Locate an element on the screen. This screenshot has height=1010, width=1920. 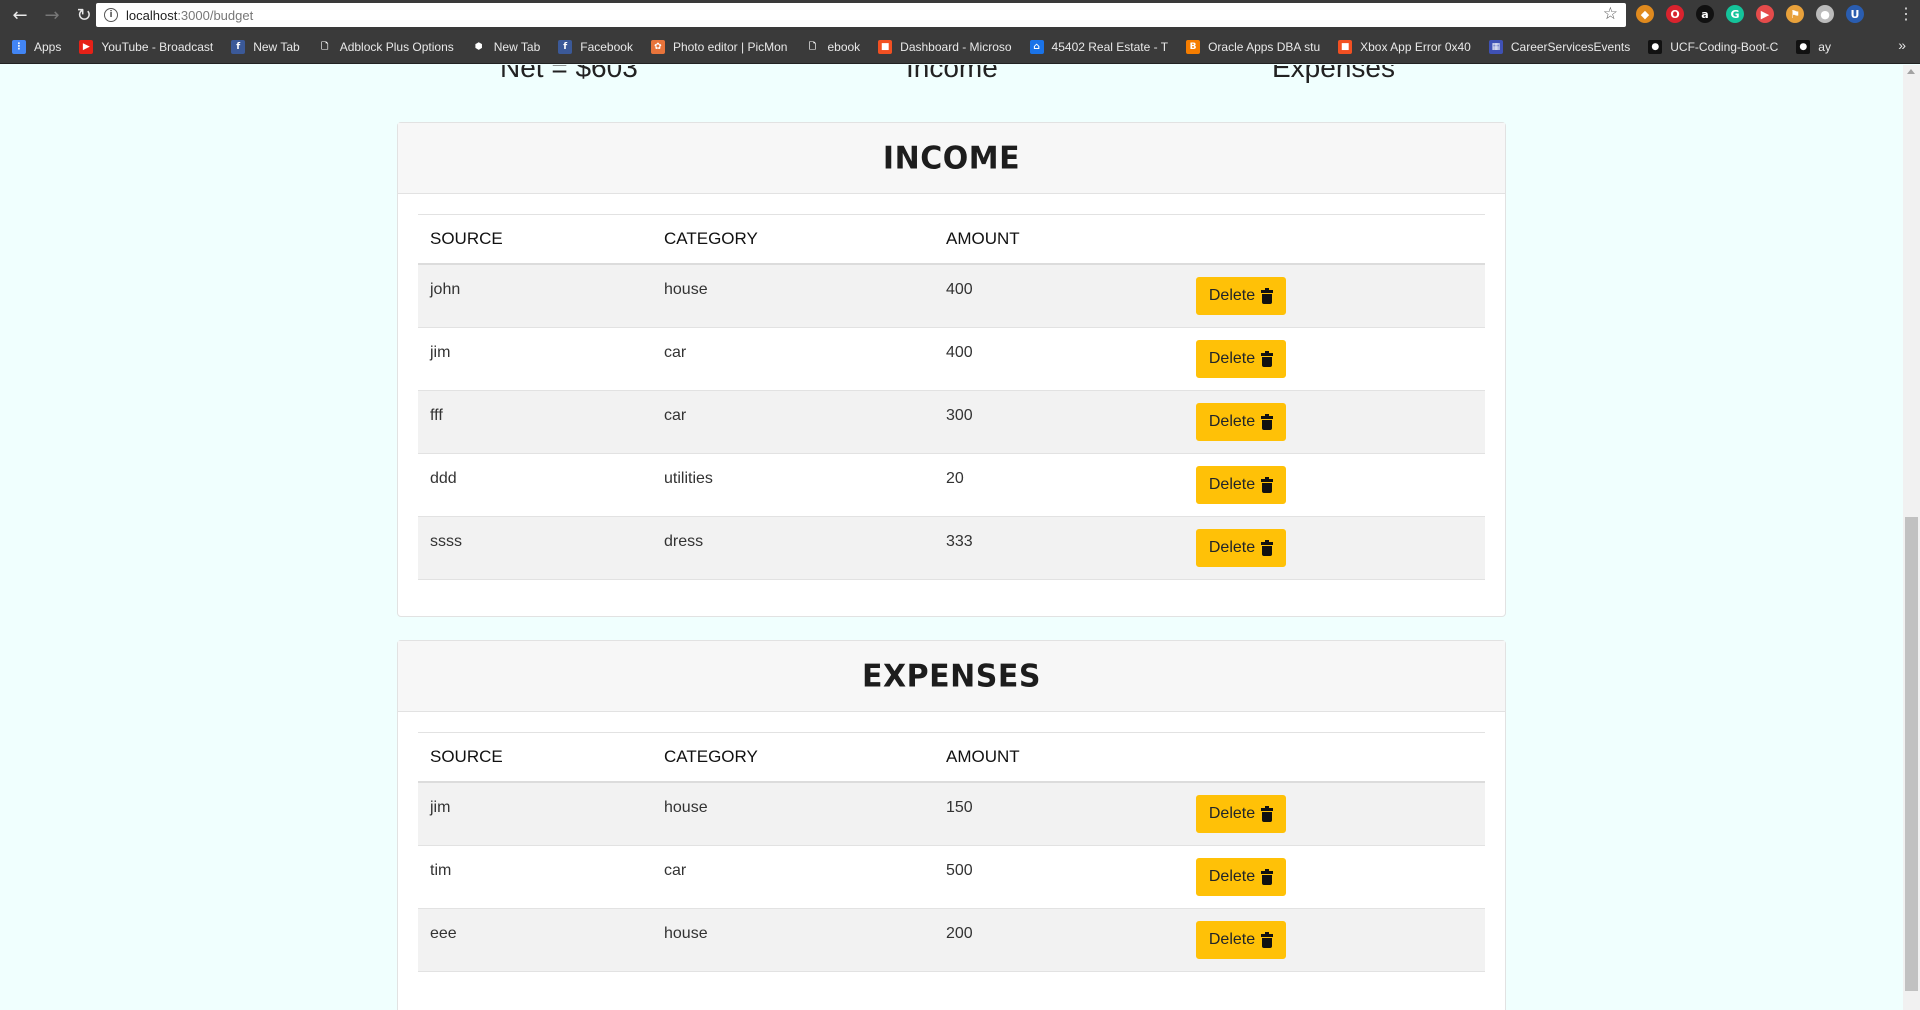
realestate-icon: ⌂ is located at coordinates (1036, 46).